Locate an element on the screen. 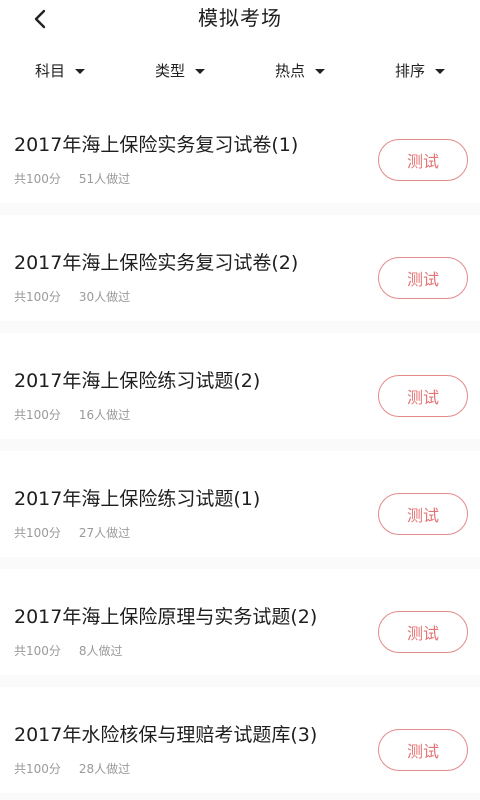 The height and width of the screenshot is (800, 480). app-header: 模拟考场 is located at coordinates (240, 20).